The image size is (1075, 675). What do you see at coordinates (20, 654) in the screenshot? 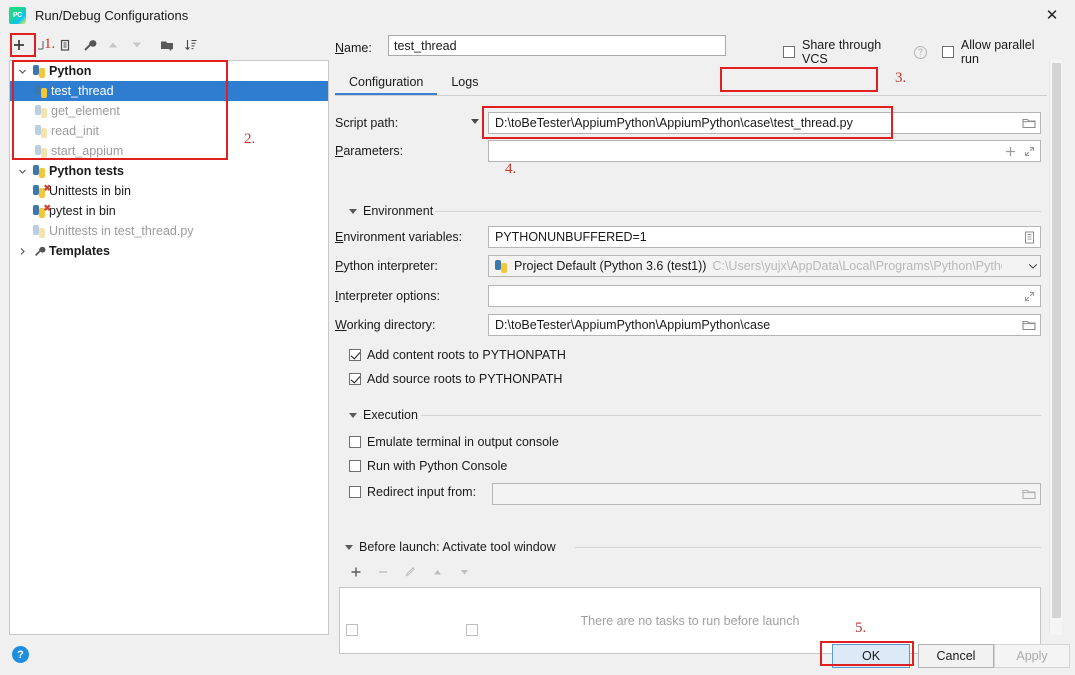
I see `help-icon: ?` at bounding box center [20, 654].